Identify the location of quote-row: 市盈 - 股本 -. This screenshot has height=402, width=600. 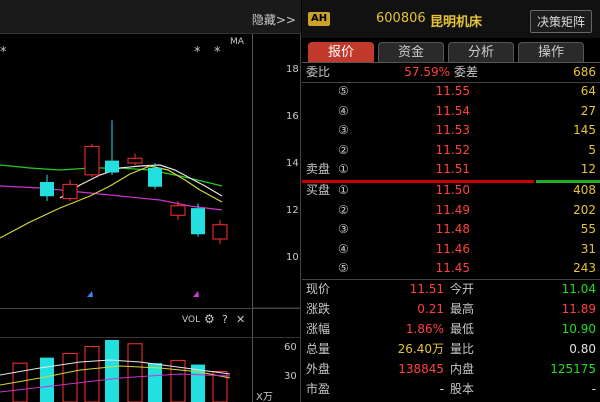
(451, 389).